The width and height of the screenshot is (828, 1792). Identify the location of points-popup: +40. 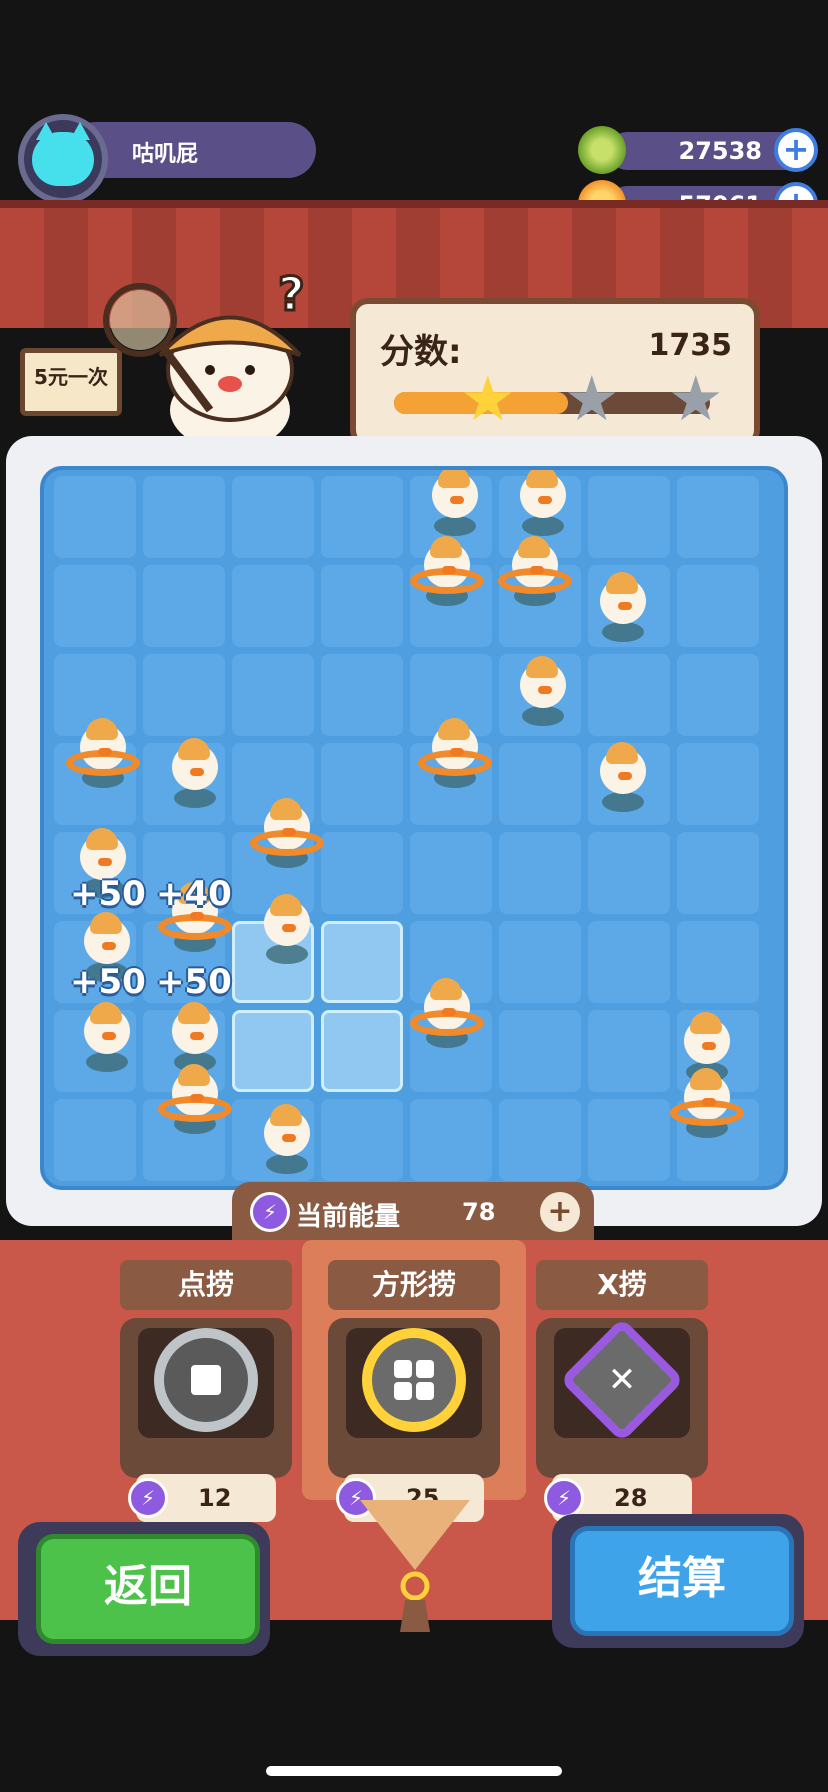
(194, 894).